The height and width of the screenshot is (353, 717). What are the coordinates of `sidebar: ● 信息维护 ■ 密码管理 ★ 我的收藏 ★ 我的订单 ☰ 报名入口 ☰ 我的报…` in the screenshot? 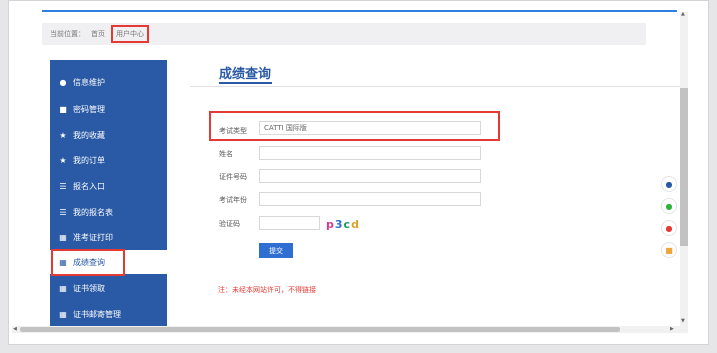 It's located at (108, 194).